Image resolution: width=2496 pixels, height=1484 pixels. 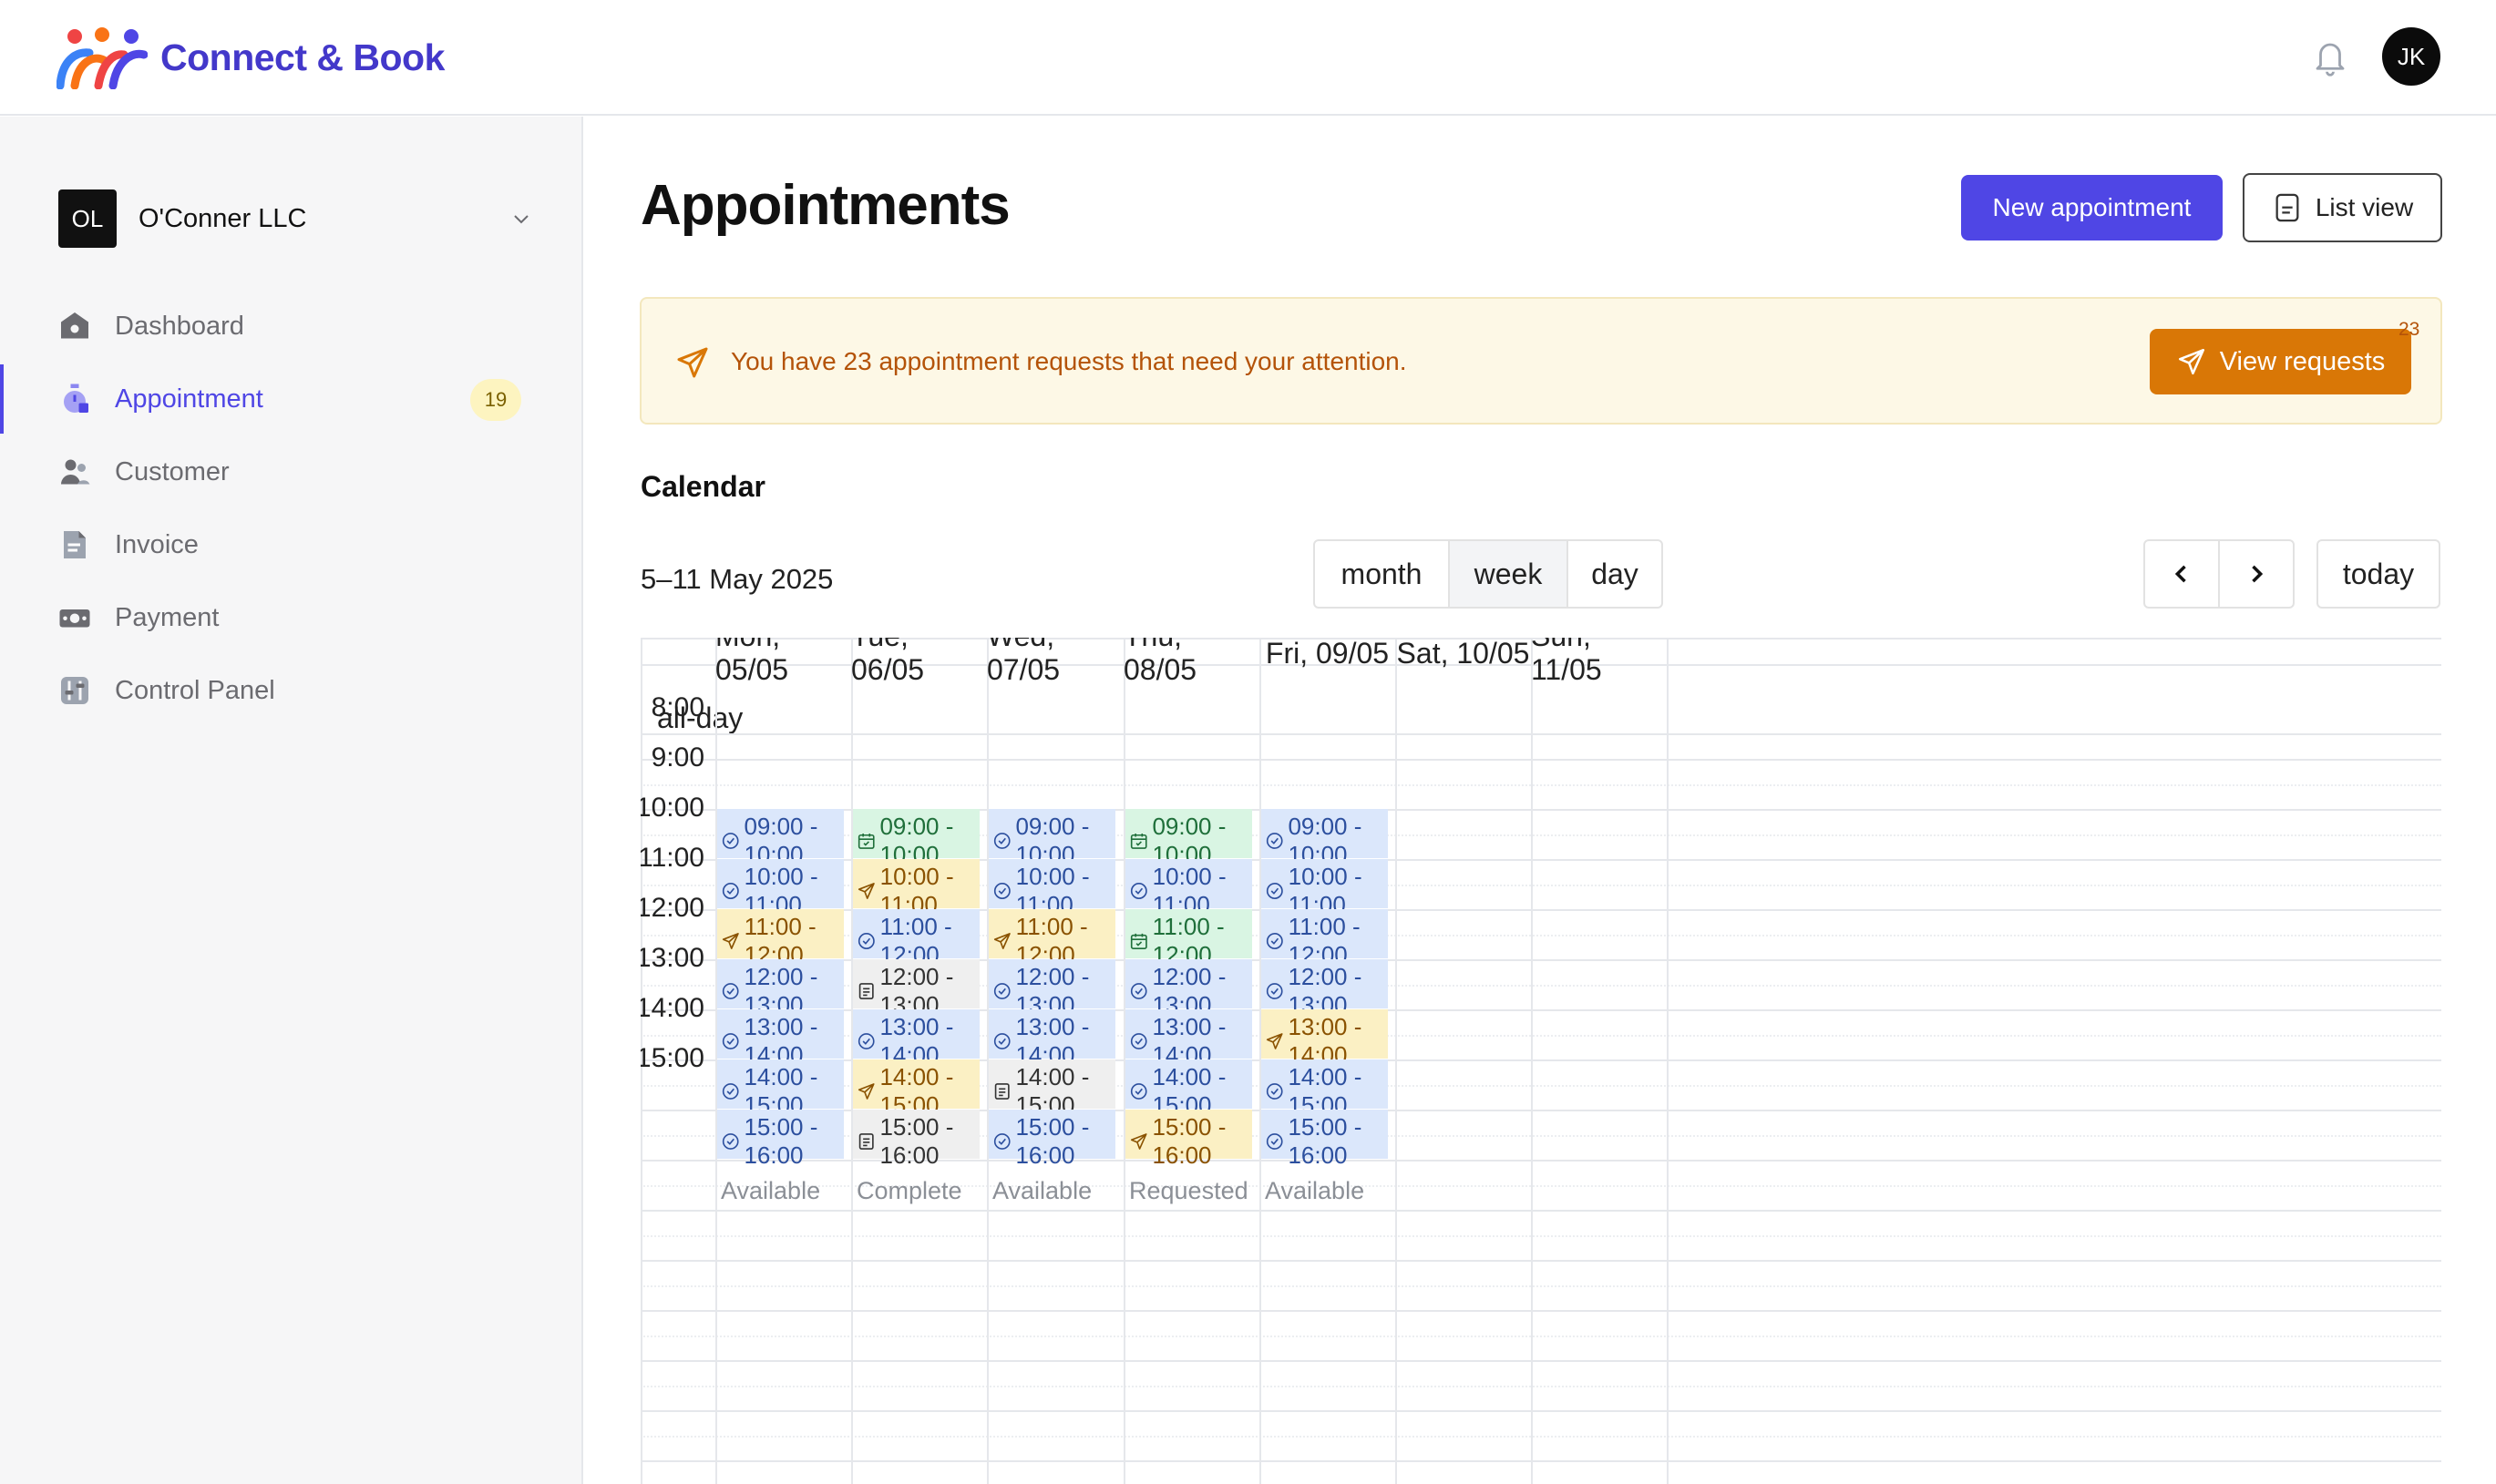 What do you see at coordinates (1463, 657) in the screenshot?
I see `day-header: Sat, 10/05` at bounding box center [1463, 657].